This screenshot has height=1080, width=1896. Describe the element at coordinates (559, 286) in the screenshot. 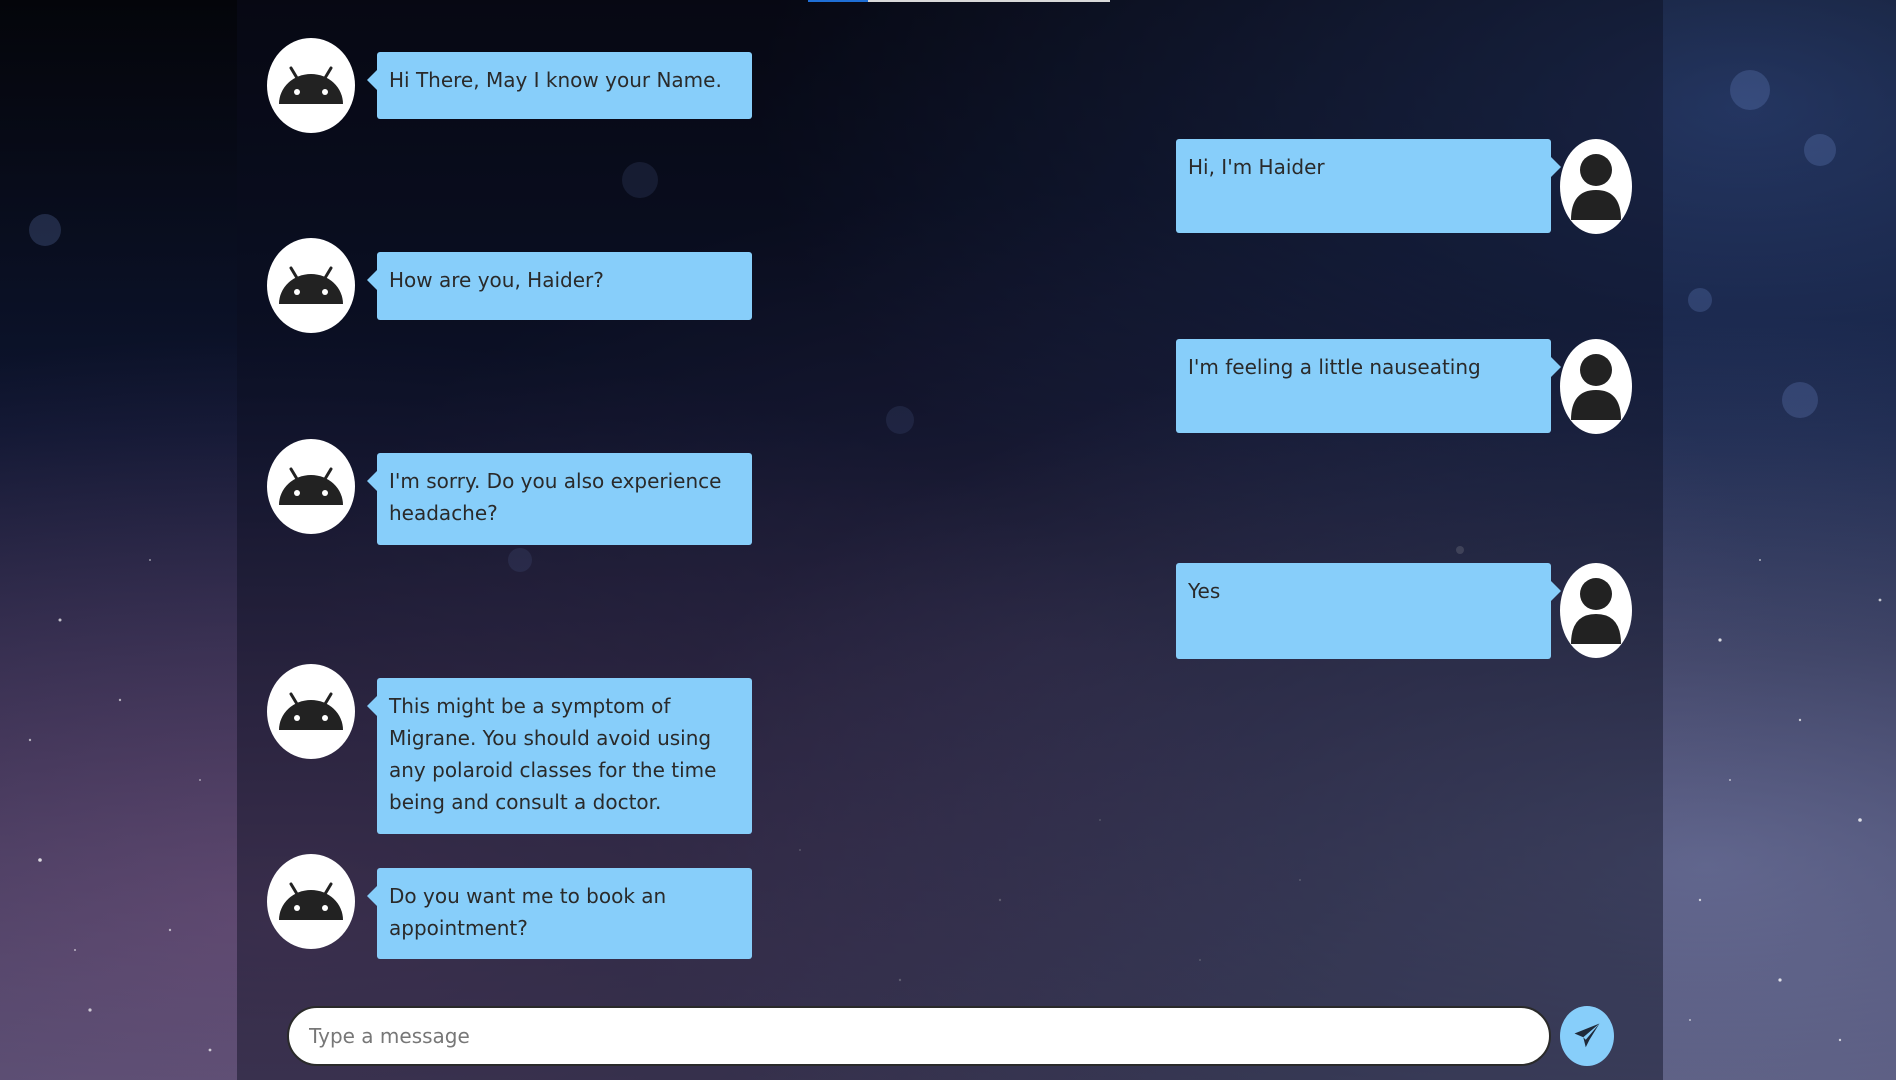

I see `bot-message: How are you, Haider?` at that location.